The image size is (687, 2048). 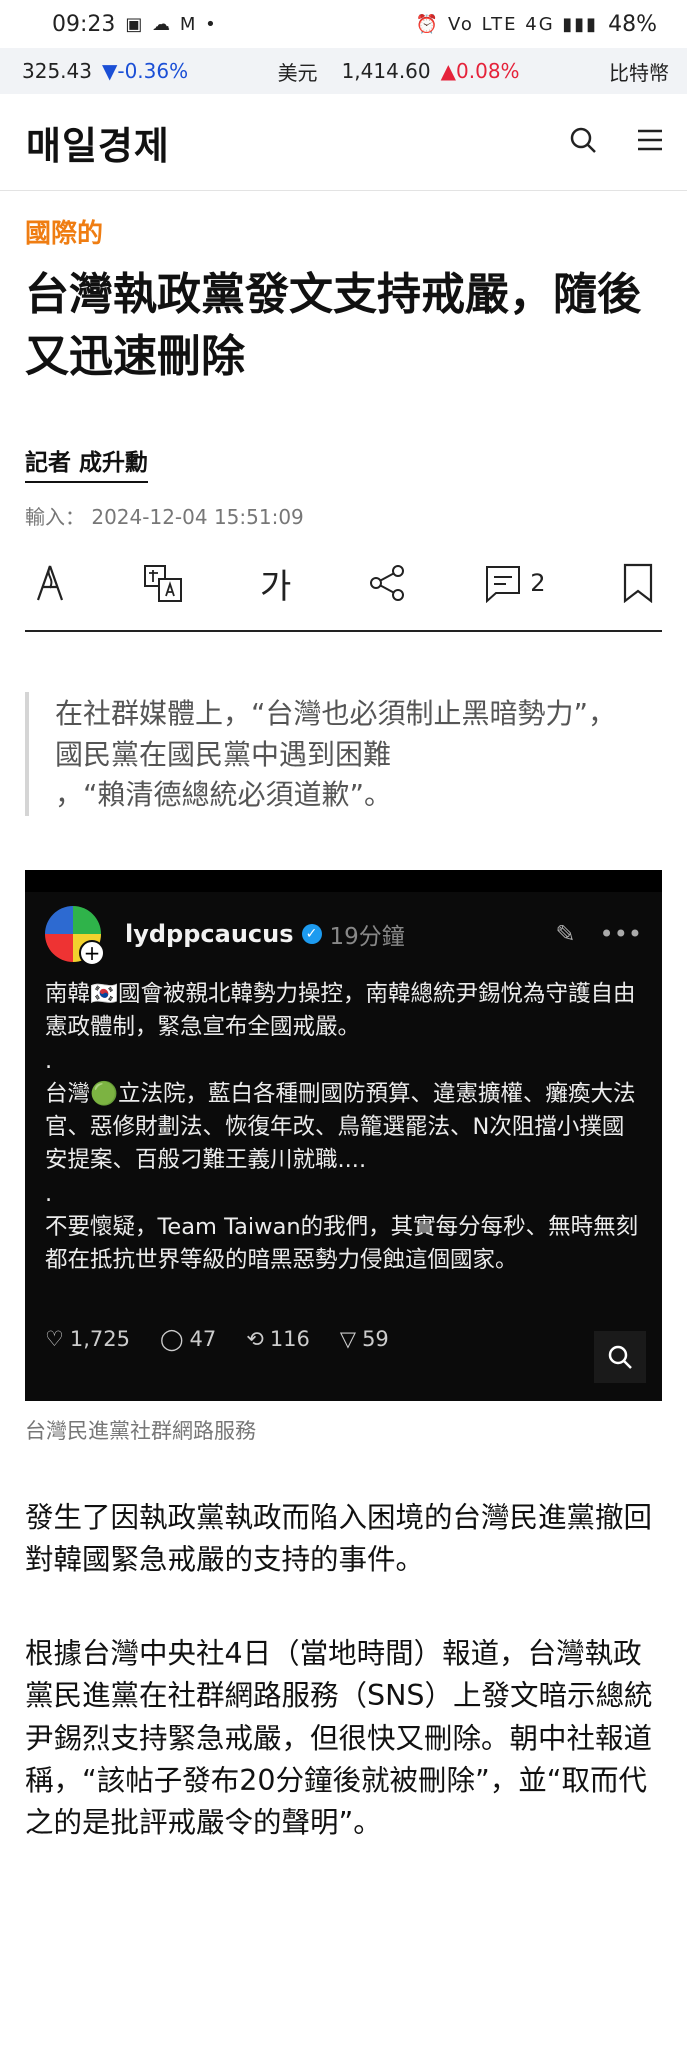 What do you see at coordinates (164, 517) in the screenshot?
I see `publish-date: 輸入： 2024-12-04 15:51:09` at bounding box center [164, 517].